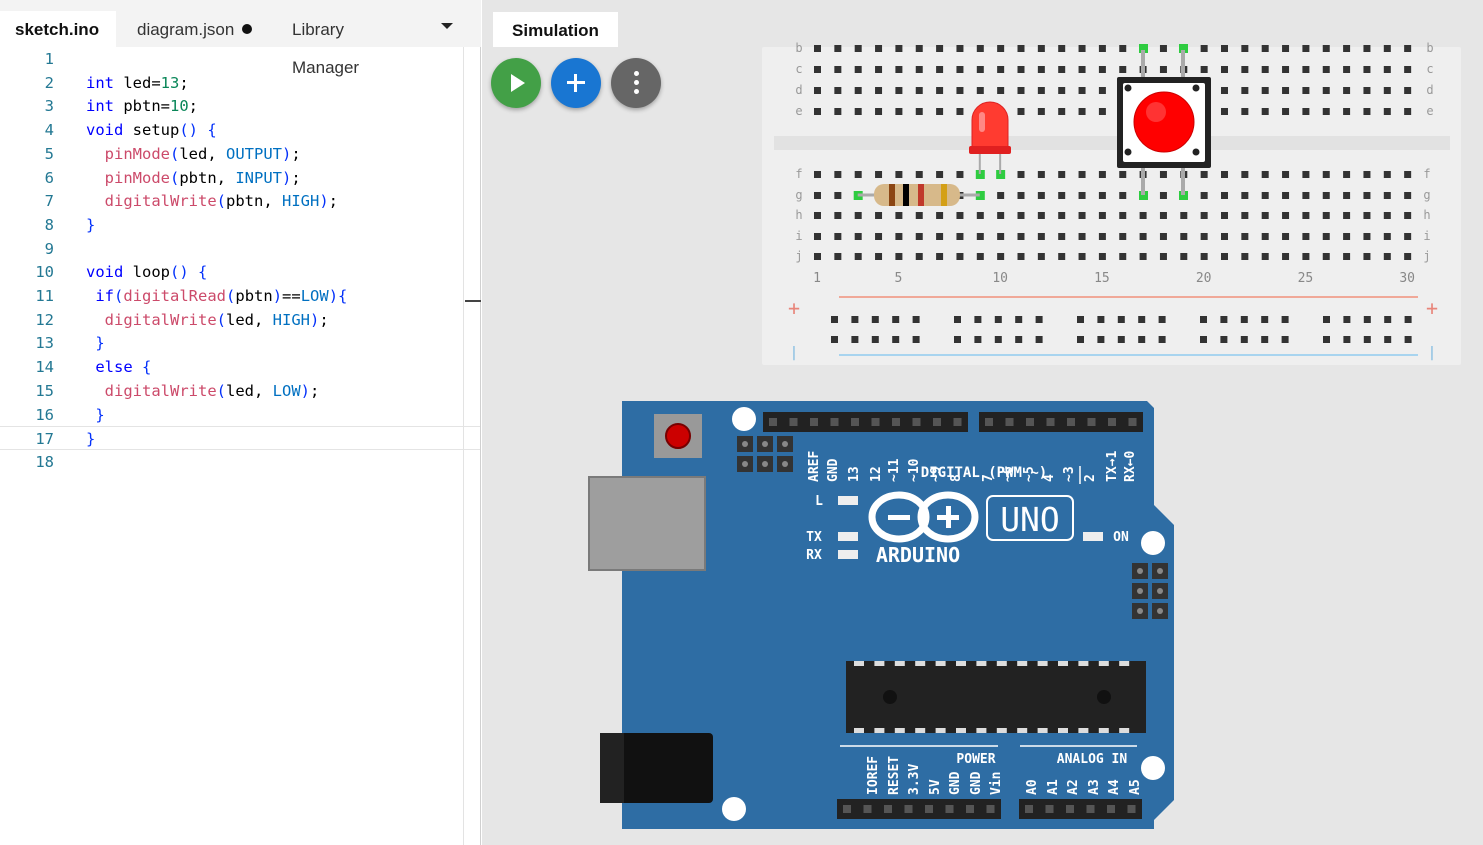  Describe the element at coordinates (576, 83) in the screenshot. I see `add-part-button` at that location.